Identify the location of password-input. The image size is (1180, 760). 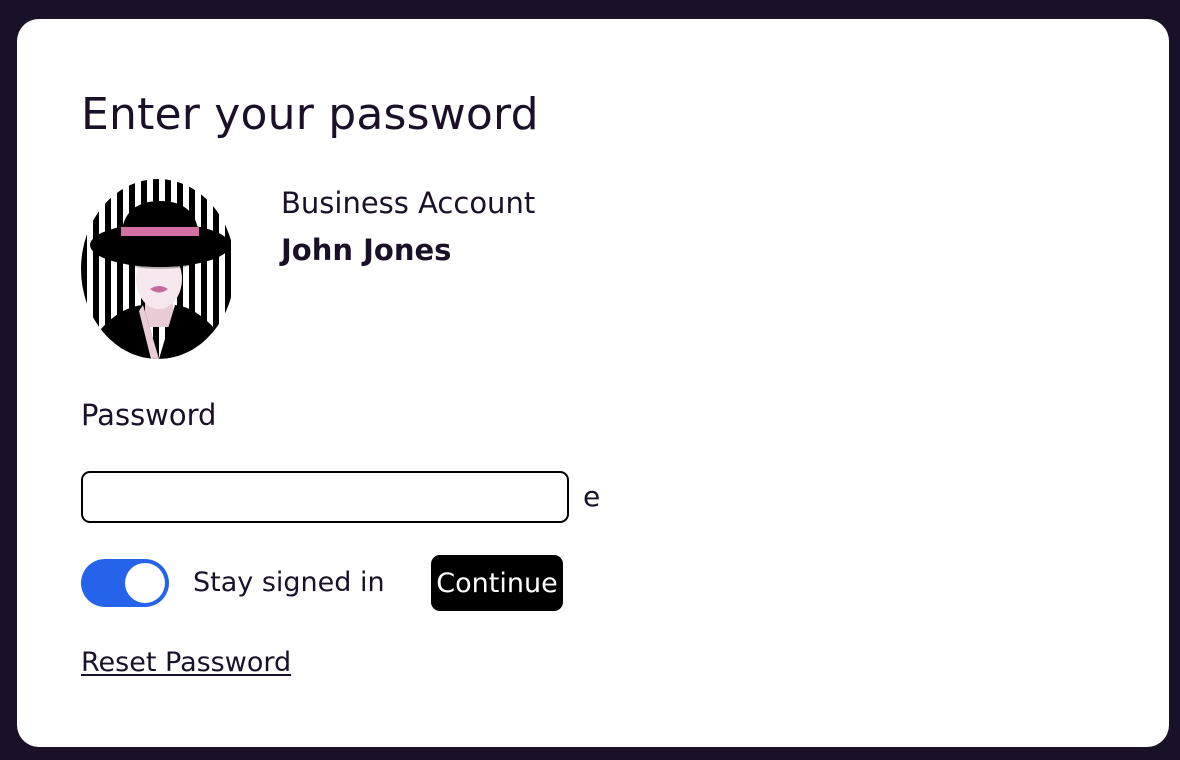
(325, 497).